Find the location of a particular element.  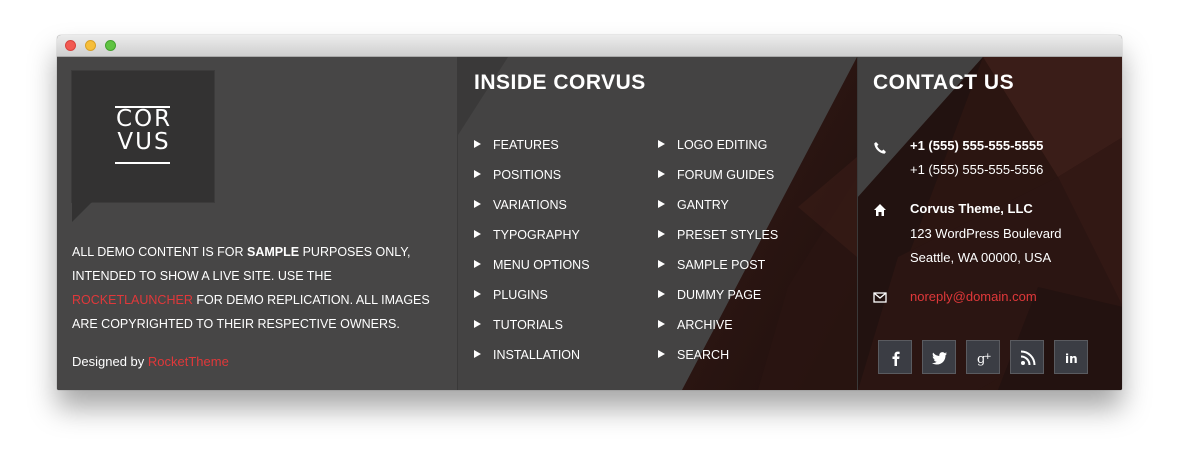

rss-icon is located at coordinates (1028, 358).